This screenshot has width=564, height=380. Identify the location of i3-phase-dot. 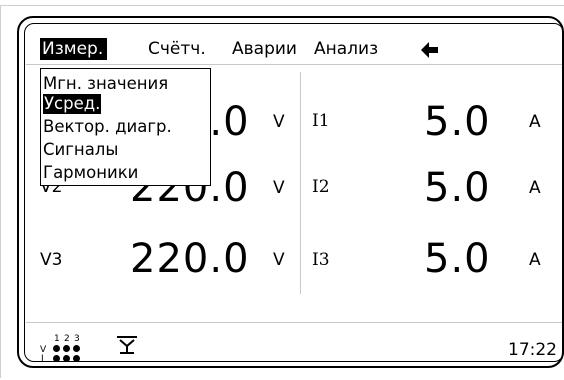
(76, 358).